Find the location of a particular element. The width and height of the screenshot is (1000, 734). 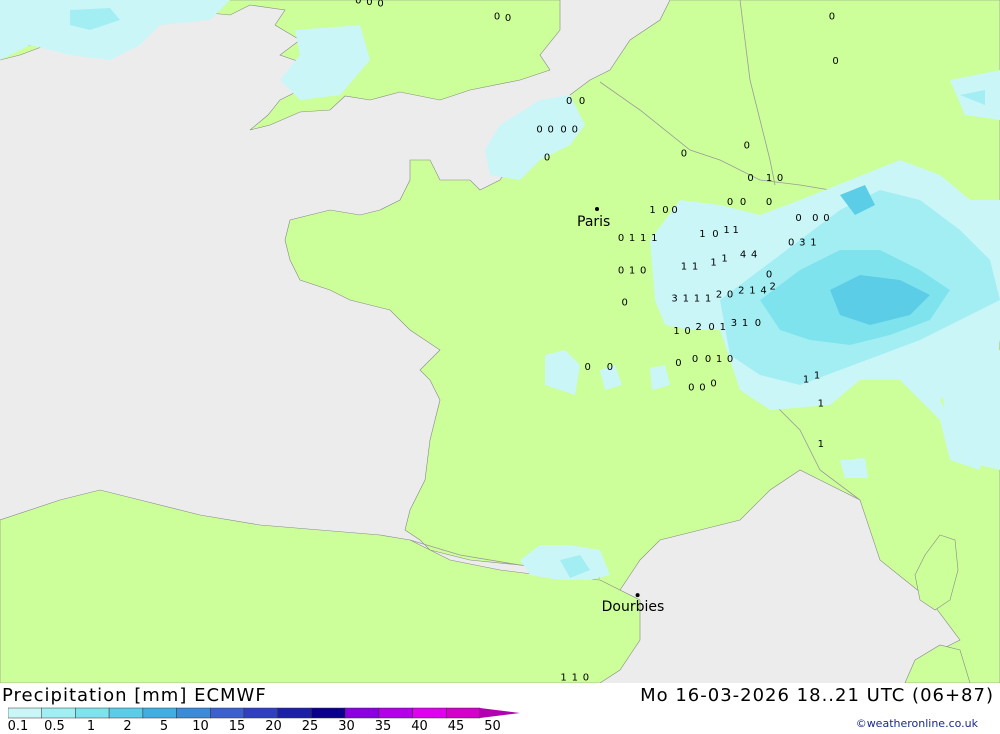

legend-tick-label: 20 is located at coordinates (273, 726).